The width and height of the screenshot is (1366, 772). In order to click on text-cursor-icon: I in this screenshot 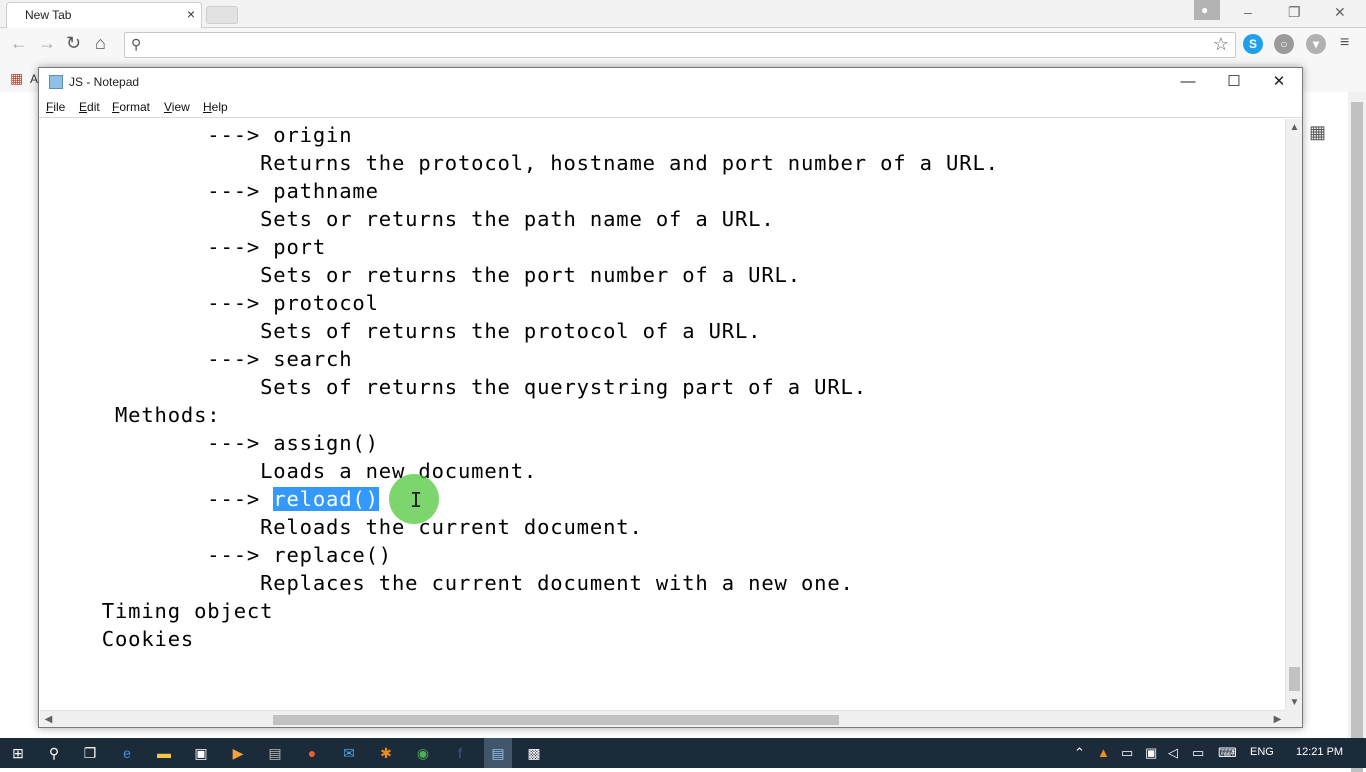, I will do `click(416, 500)`.